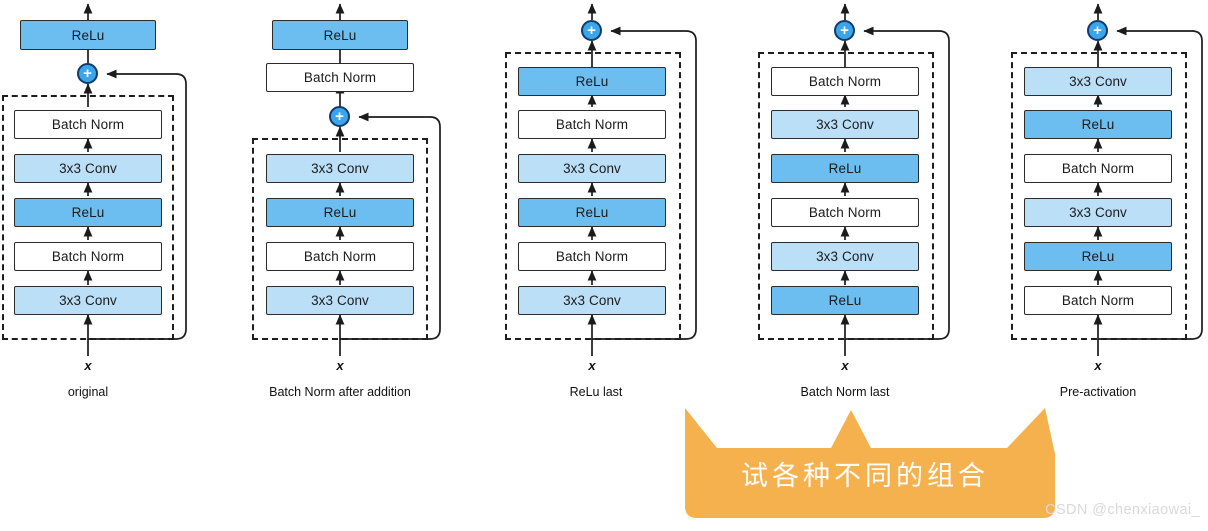 This screenshot has height=531, width=1208. What do you see at coordinates (340, 392) in the screenshot?
I see `variant-caption: Batch Norm after addition` at bounding box center [340, 392].